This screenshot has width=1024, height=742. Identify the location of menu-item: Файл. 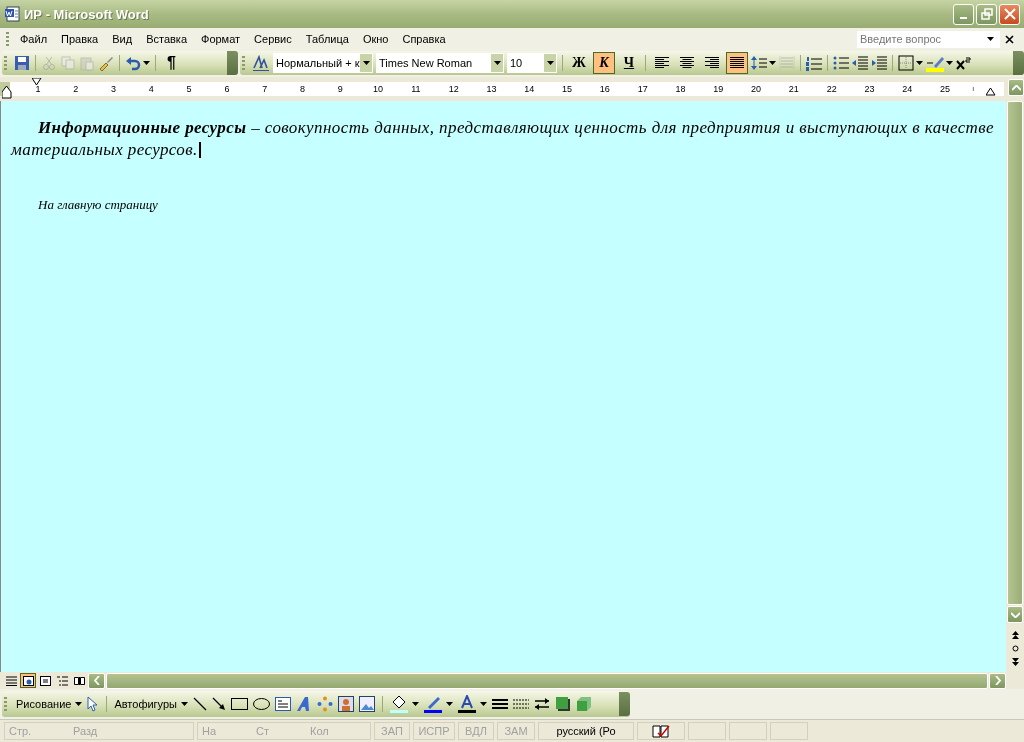
(34, 39).